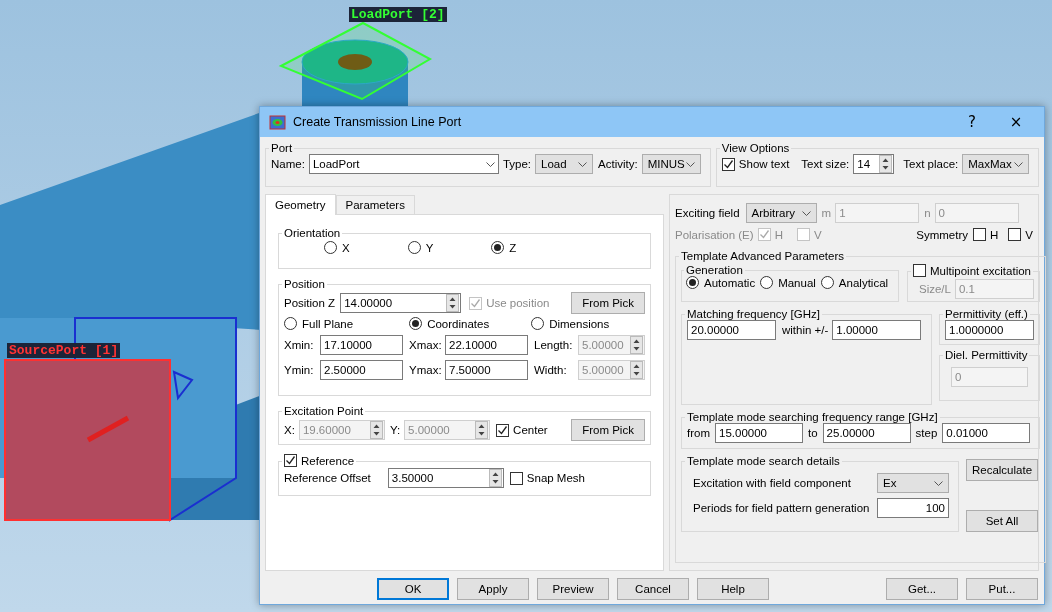 The width and height of the screenshot is (1052, 612). What do you see at coordinates (759, 433) in the screenshot?
I see `text-field: 15.00000` at bounding box center [759, 433].